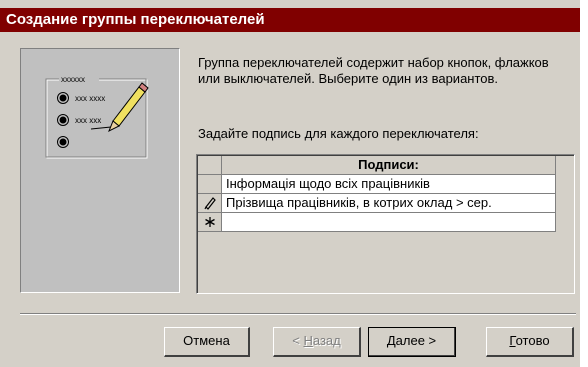  I want to click on pencil-icon, so click(209, 203).